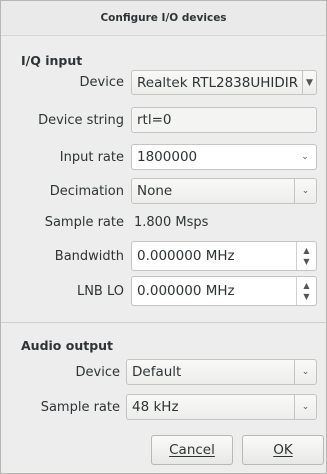  I want to click on bandwidth-value: 0.000000 MHz, so click(186, 256).